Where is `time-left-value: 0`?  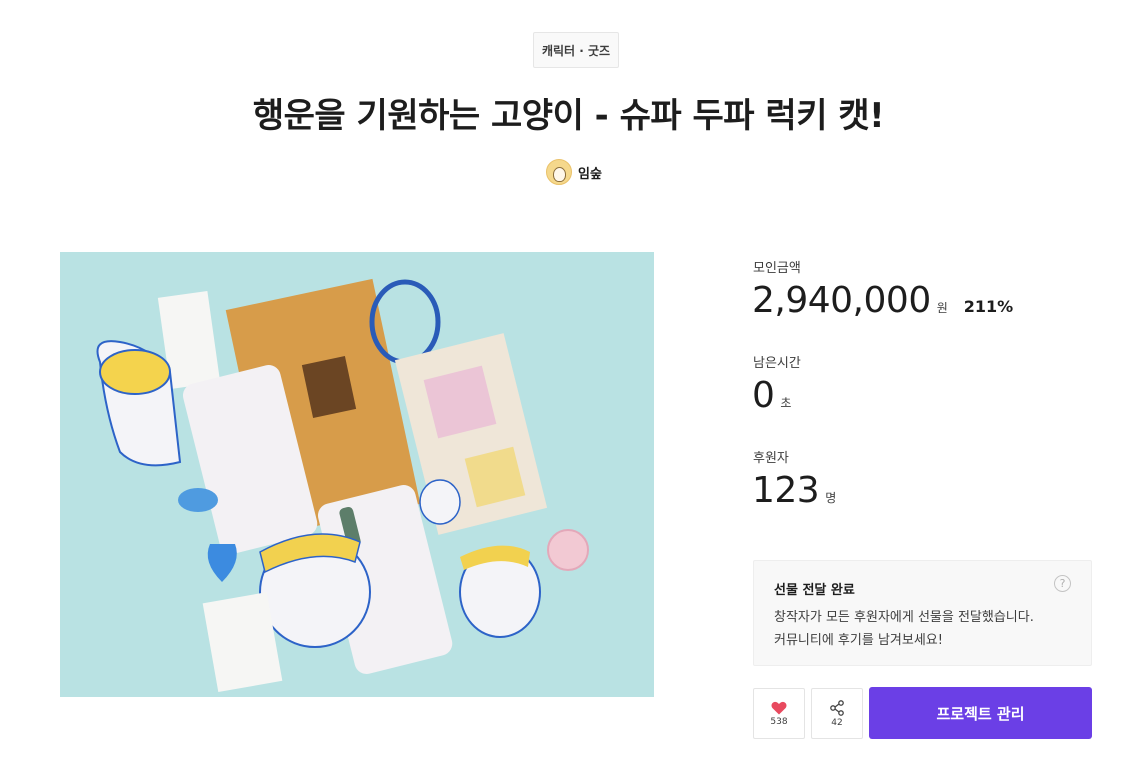 time-left-value: 0 is located at coordinates (763, 395).